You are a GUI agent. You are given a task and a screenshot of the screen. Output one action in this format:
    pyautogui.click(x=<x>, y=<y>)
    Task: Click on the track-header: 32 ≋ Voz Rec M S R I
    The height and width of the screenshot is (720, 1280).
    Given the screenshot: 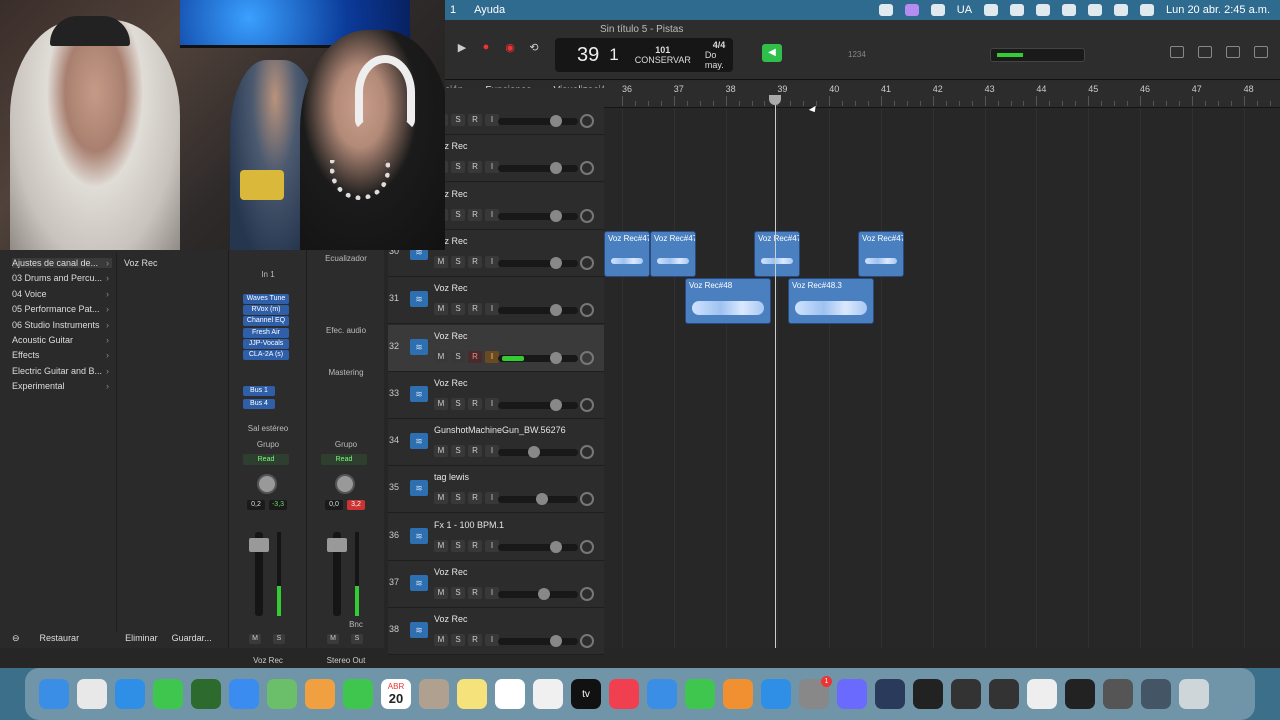 What is the action you would take?
    pyautogui.click(x=496, y=348)
    